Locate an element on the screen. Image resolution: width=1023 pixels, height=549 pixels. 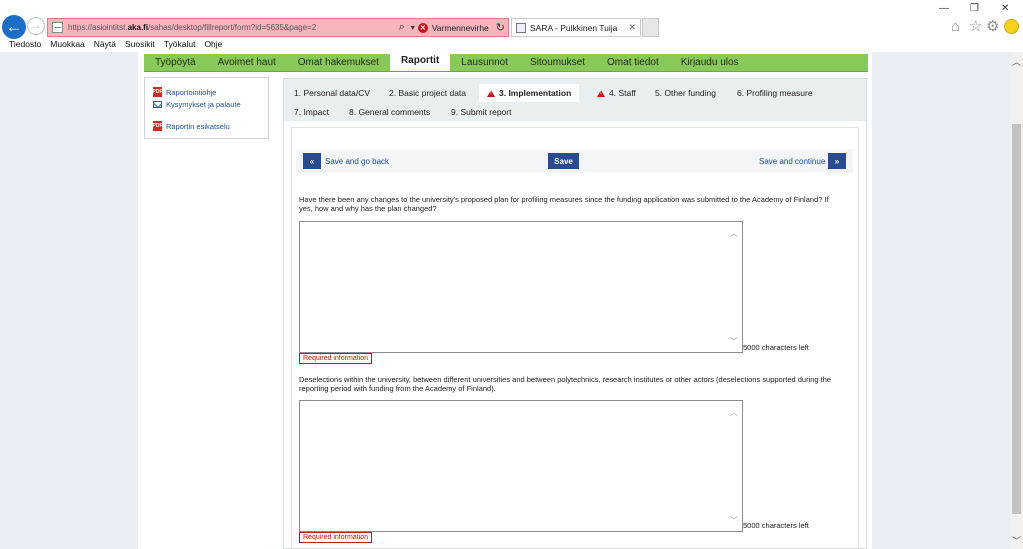
restore-icon: ❐ is located at coordinates (974, 8).